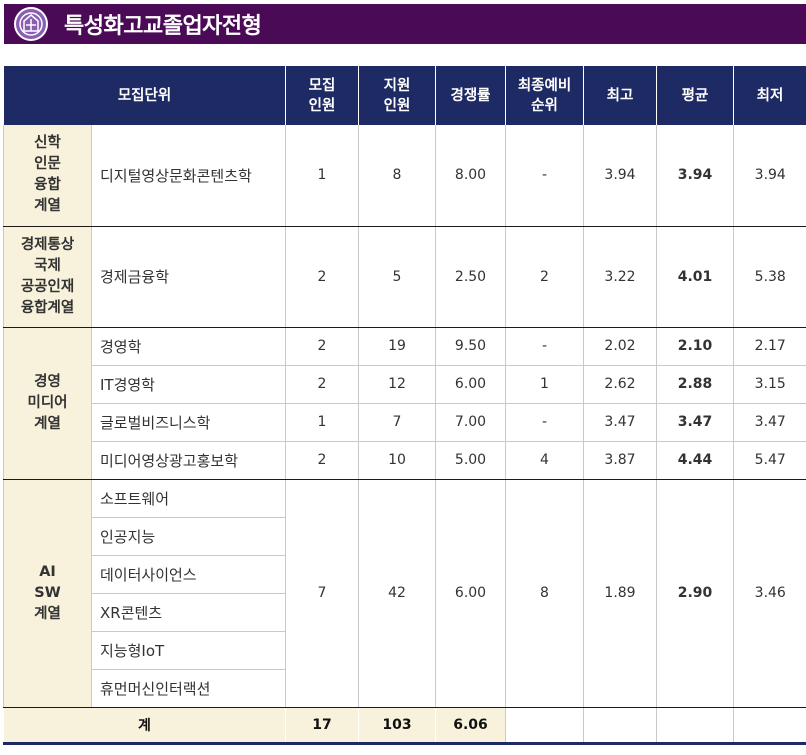 The height and width of the screenshot is (755, 806). I want to click on dept-name: 디지털영상문화콘텐츠학, so click(188, 176).